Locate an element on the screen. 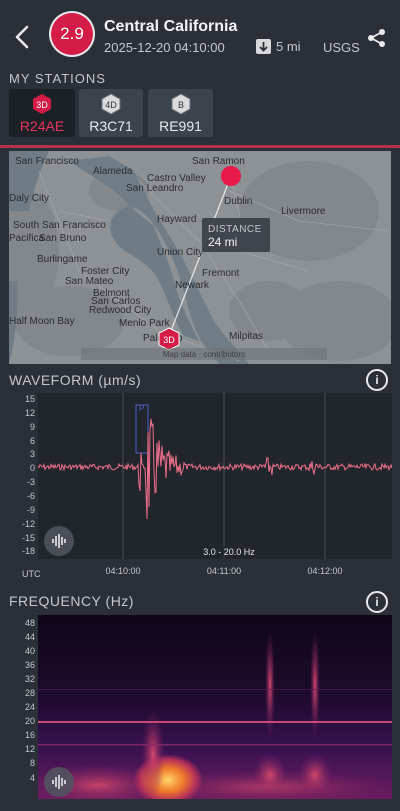  waveform-y-tick: -18 is located at coordinates (28, 551).